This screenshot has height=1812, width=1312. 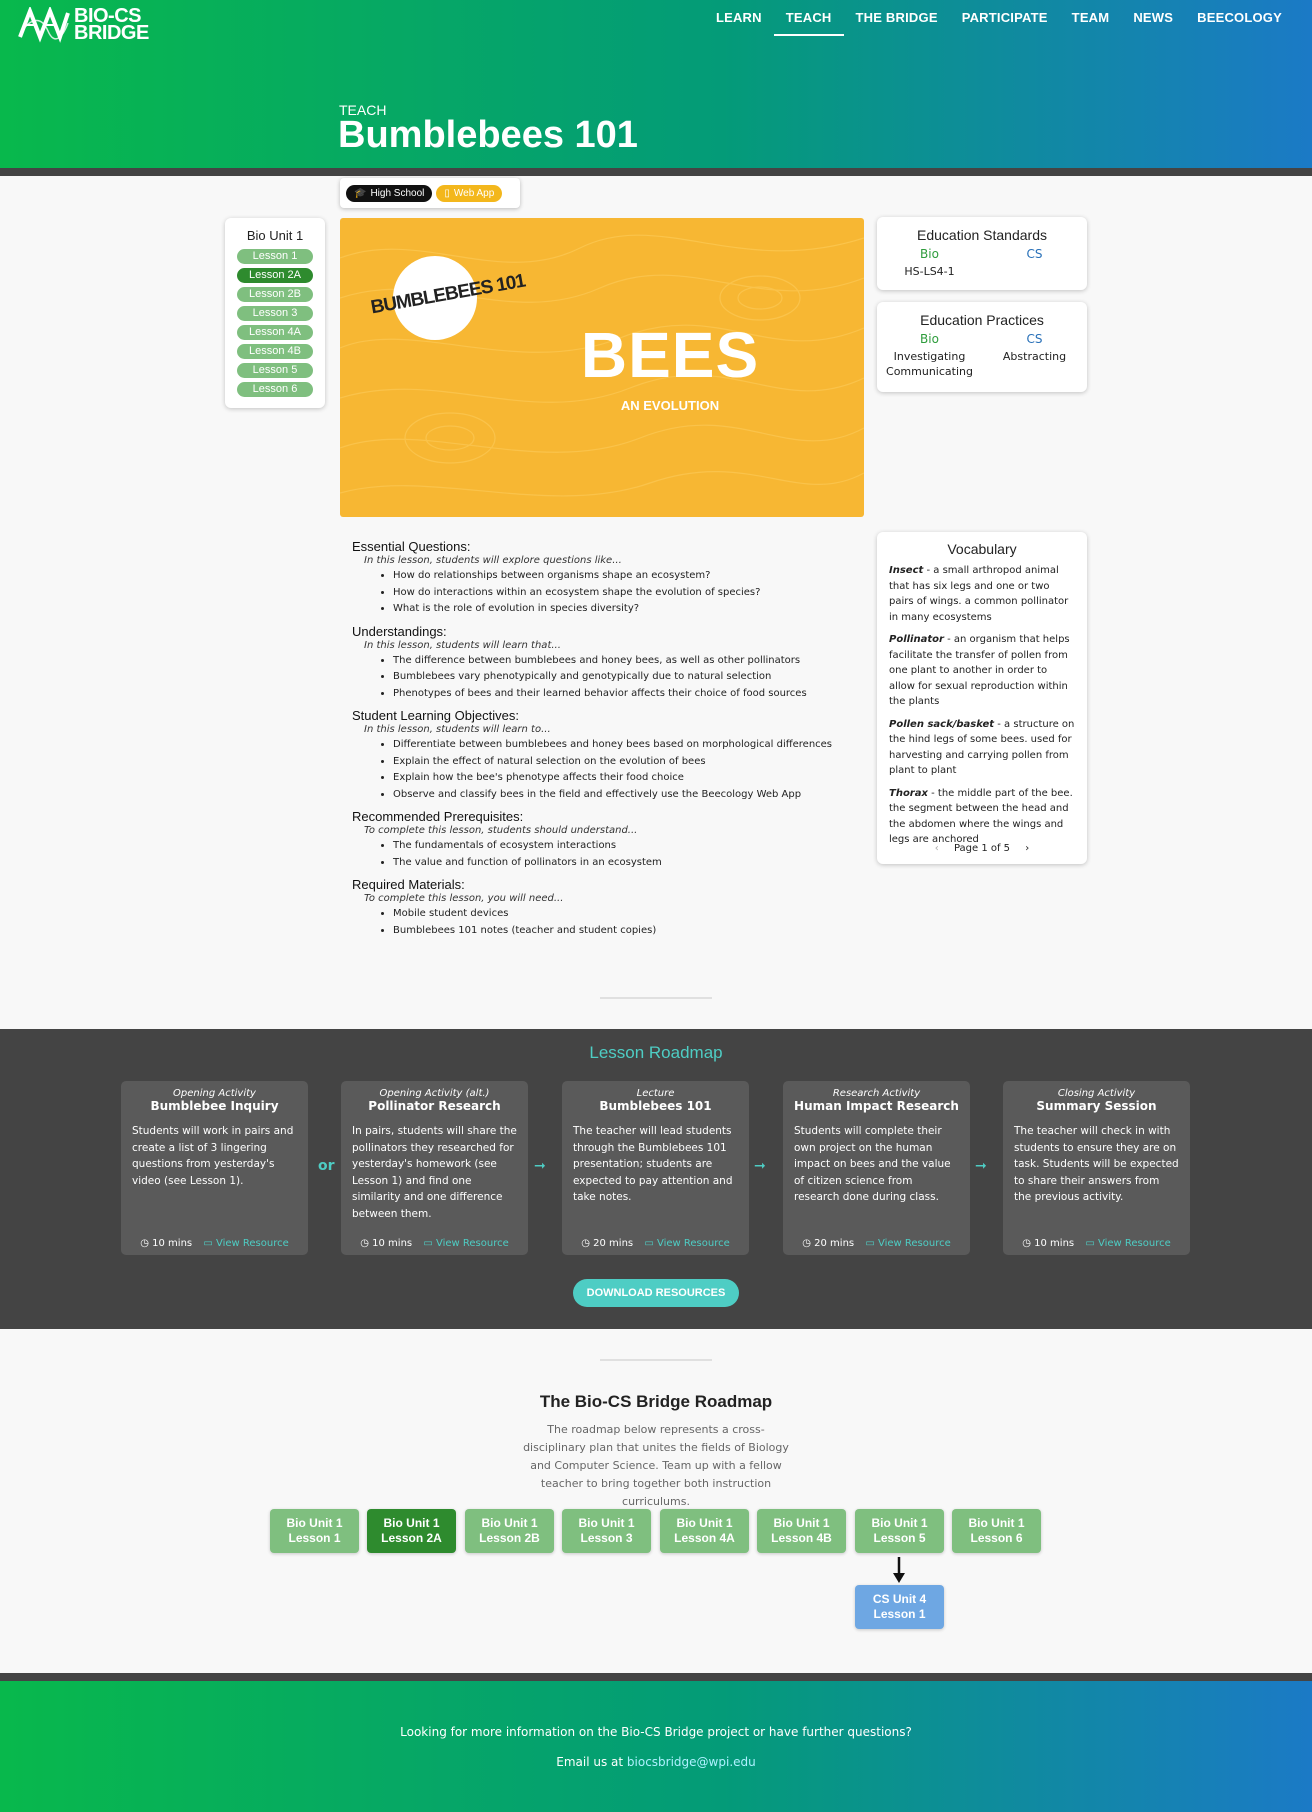 I want to click on nav-learn: LEARN, so click(x=739, y=18).